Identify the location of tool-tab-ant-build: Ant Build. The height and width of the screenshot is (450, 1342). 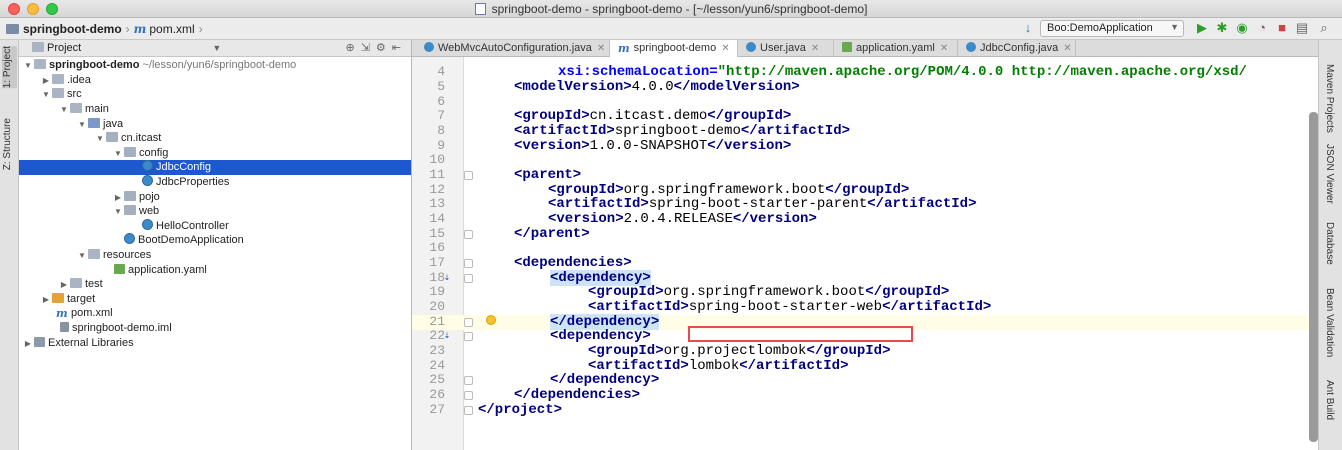
(1329, 400).